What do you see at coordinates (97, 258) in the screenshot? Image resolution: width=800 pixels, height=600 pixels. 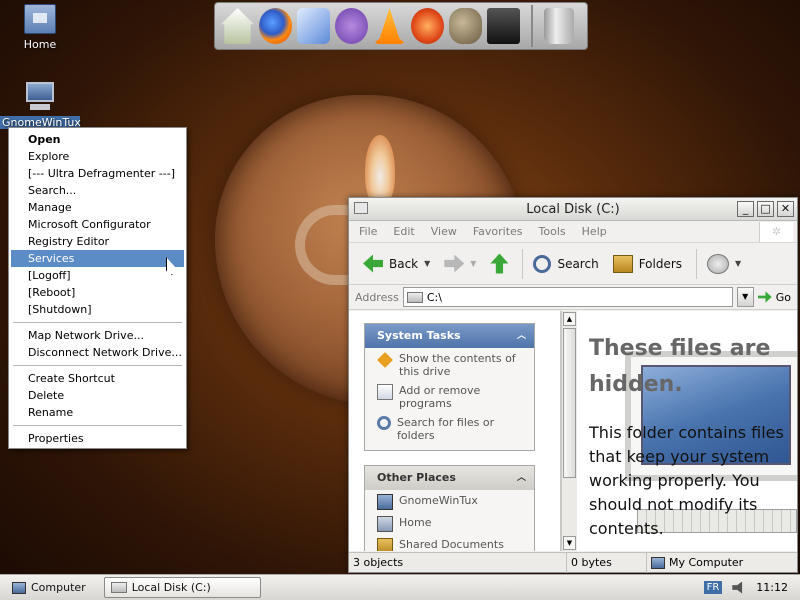 I see `menu-item-services: Services` at bounding box center [97, 258].